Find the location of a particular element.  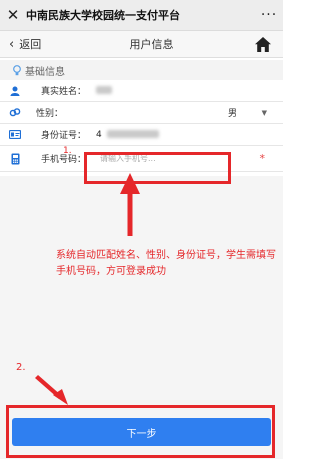

page-navbar: ‹ 返回 用户信息 is located at coordinates (141, 44).